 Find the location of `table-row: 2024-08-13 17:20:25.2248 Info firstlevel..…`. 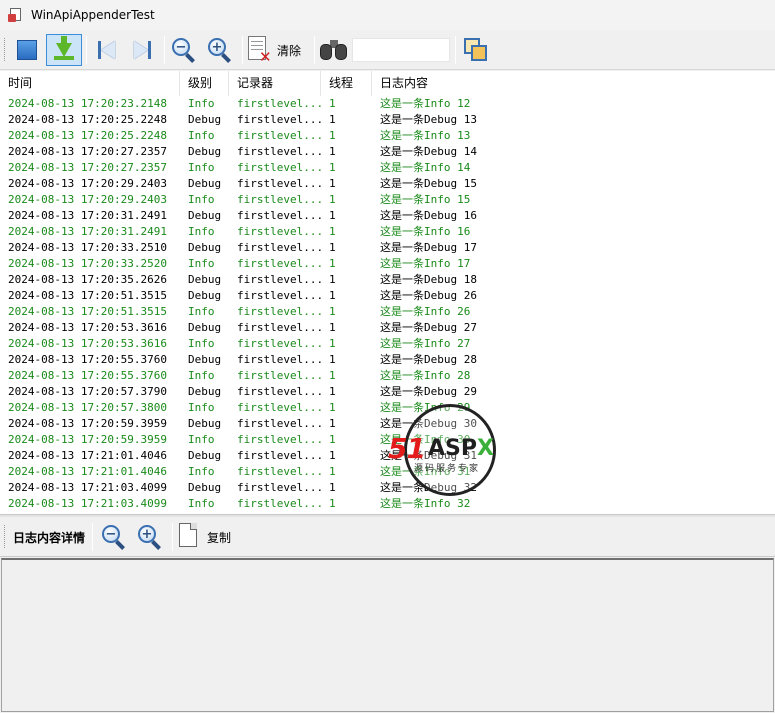

table-row: 2024-08-13 17:20:25.2248 Info firstlevel..… is located at coordinates (387, 136).